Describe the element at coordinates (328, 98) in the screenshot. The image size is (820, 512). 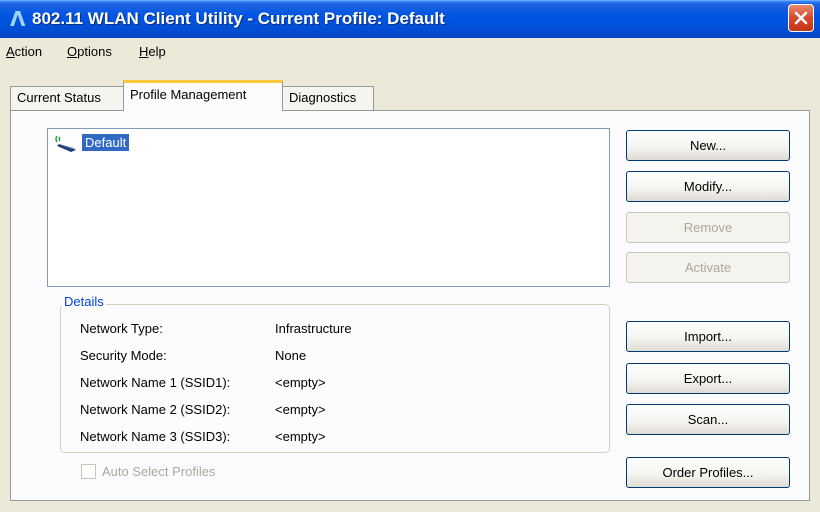
I see `tab-diagnostics: Diagnostics` at that location.